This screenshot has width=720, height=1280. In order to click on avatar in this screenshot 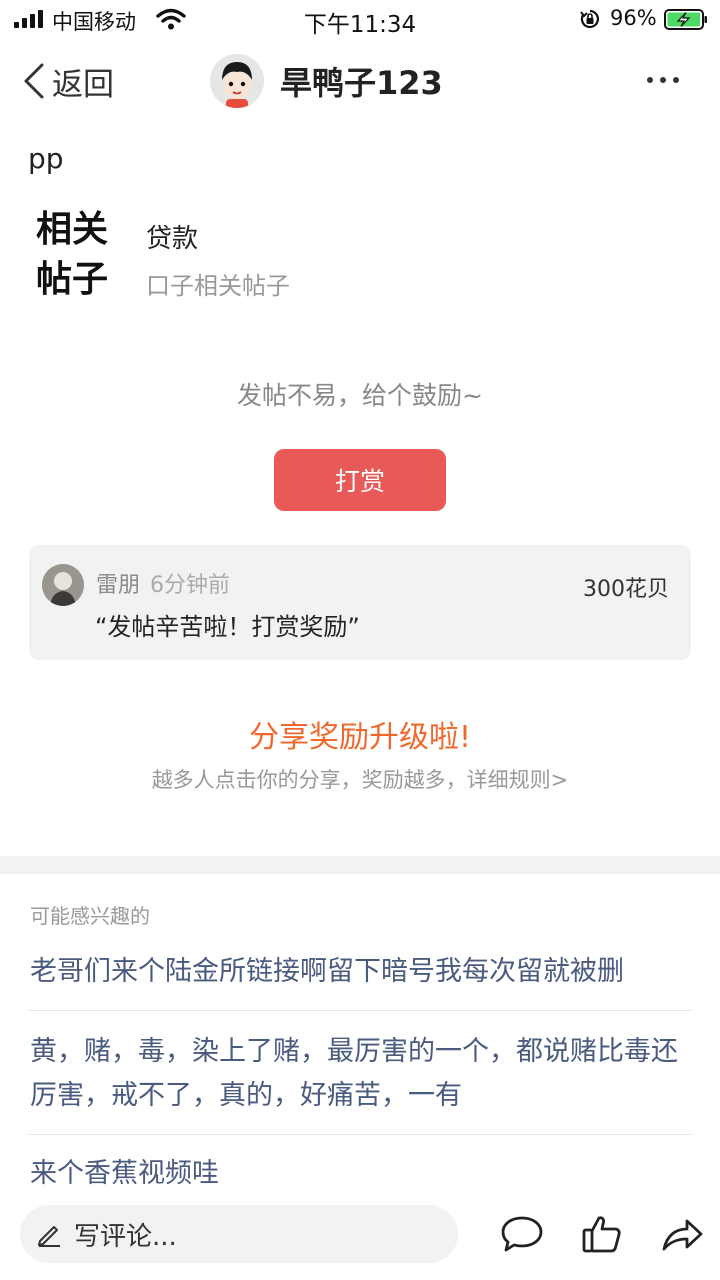, I will do `click(63, 585)`.